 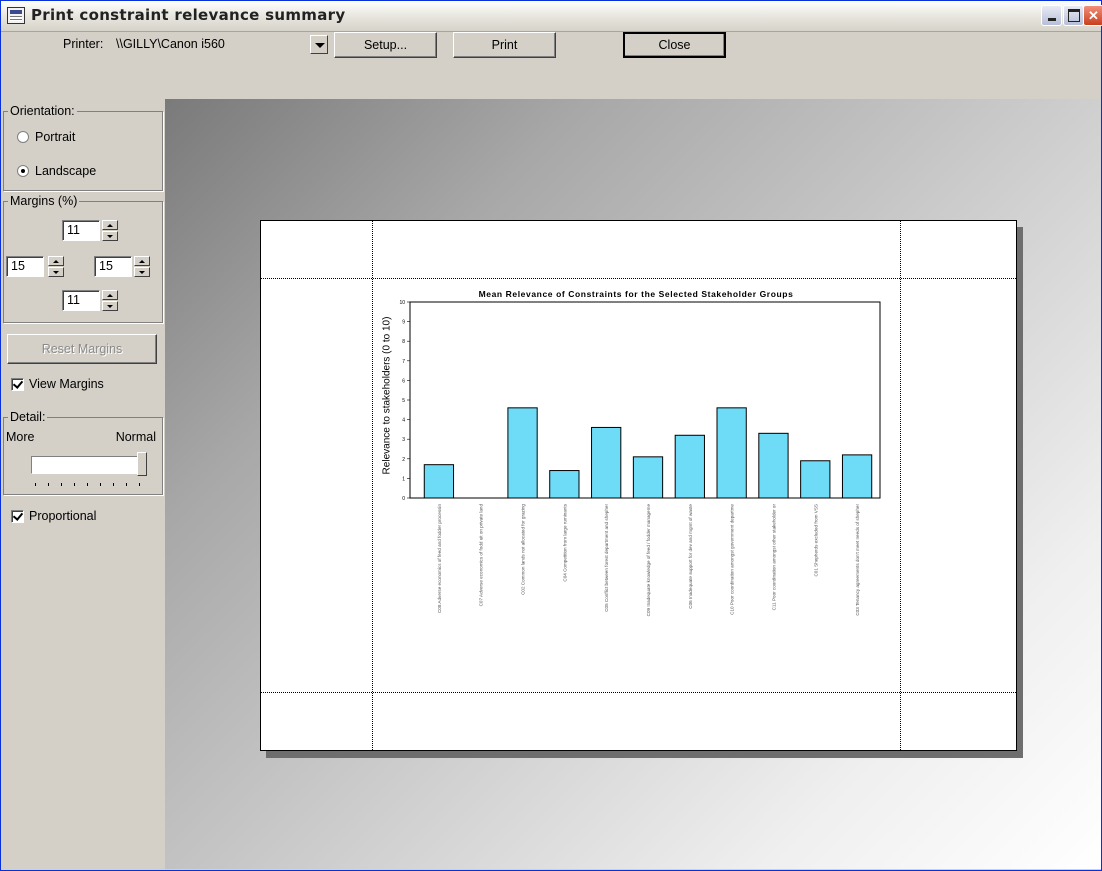 I want to click on margin-line-bottom, so click(x=638, y=692).